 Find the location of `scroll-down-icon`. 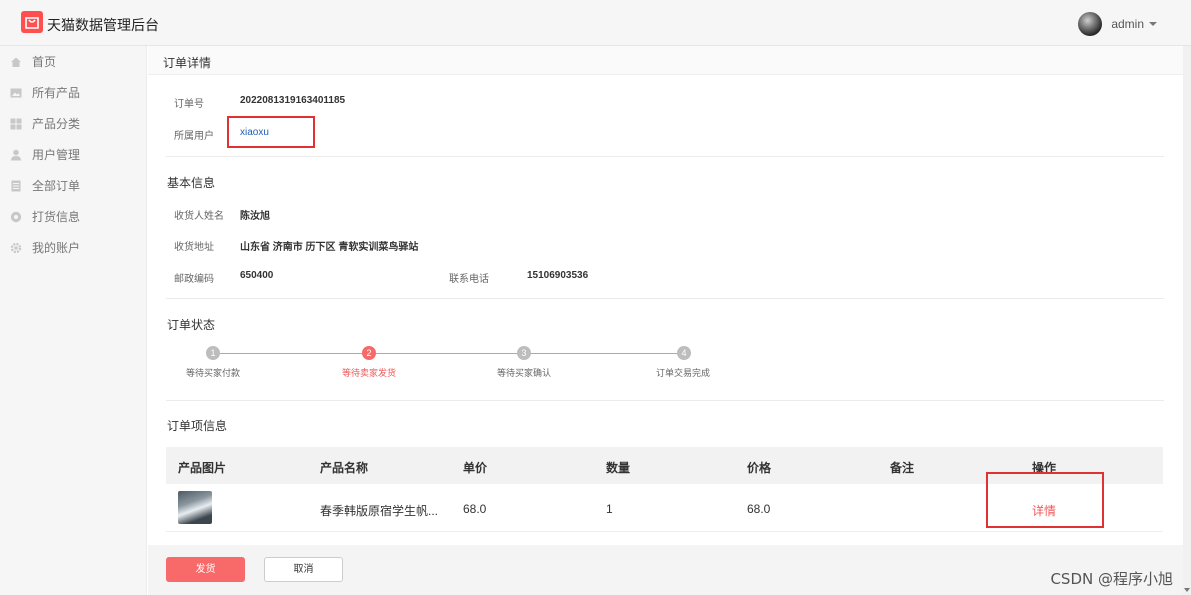

scroll-down-icon is located at coordinates (1187, 590).